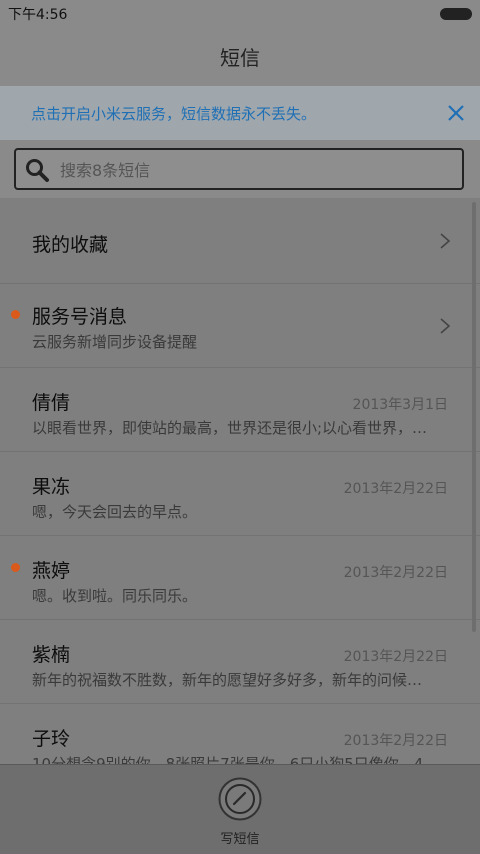 The image size is (480, 854). Describe the element at coordinates (115, 342) in the screenshot. I see `service-subtitle: 云服务新增同步设备提醒` at that location.